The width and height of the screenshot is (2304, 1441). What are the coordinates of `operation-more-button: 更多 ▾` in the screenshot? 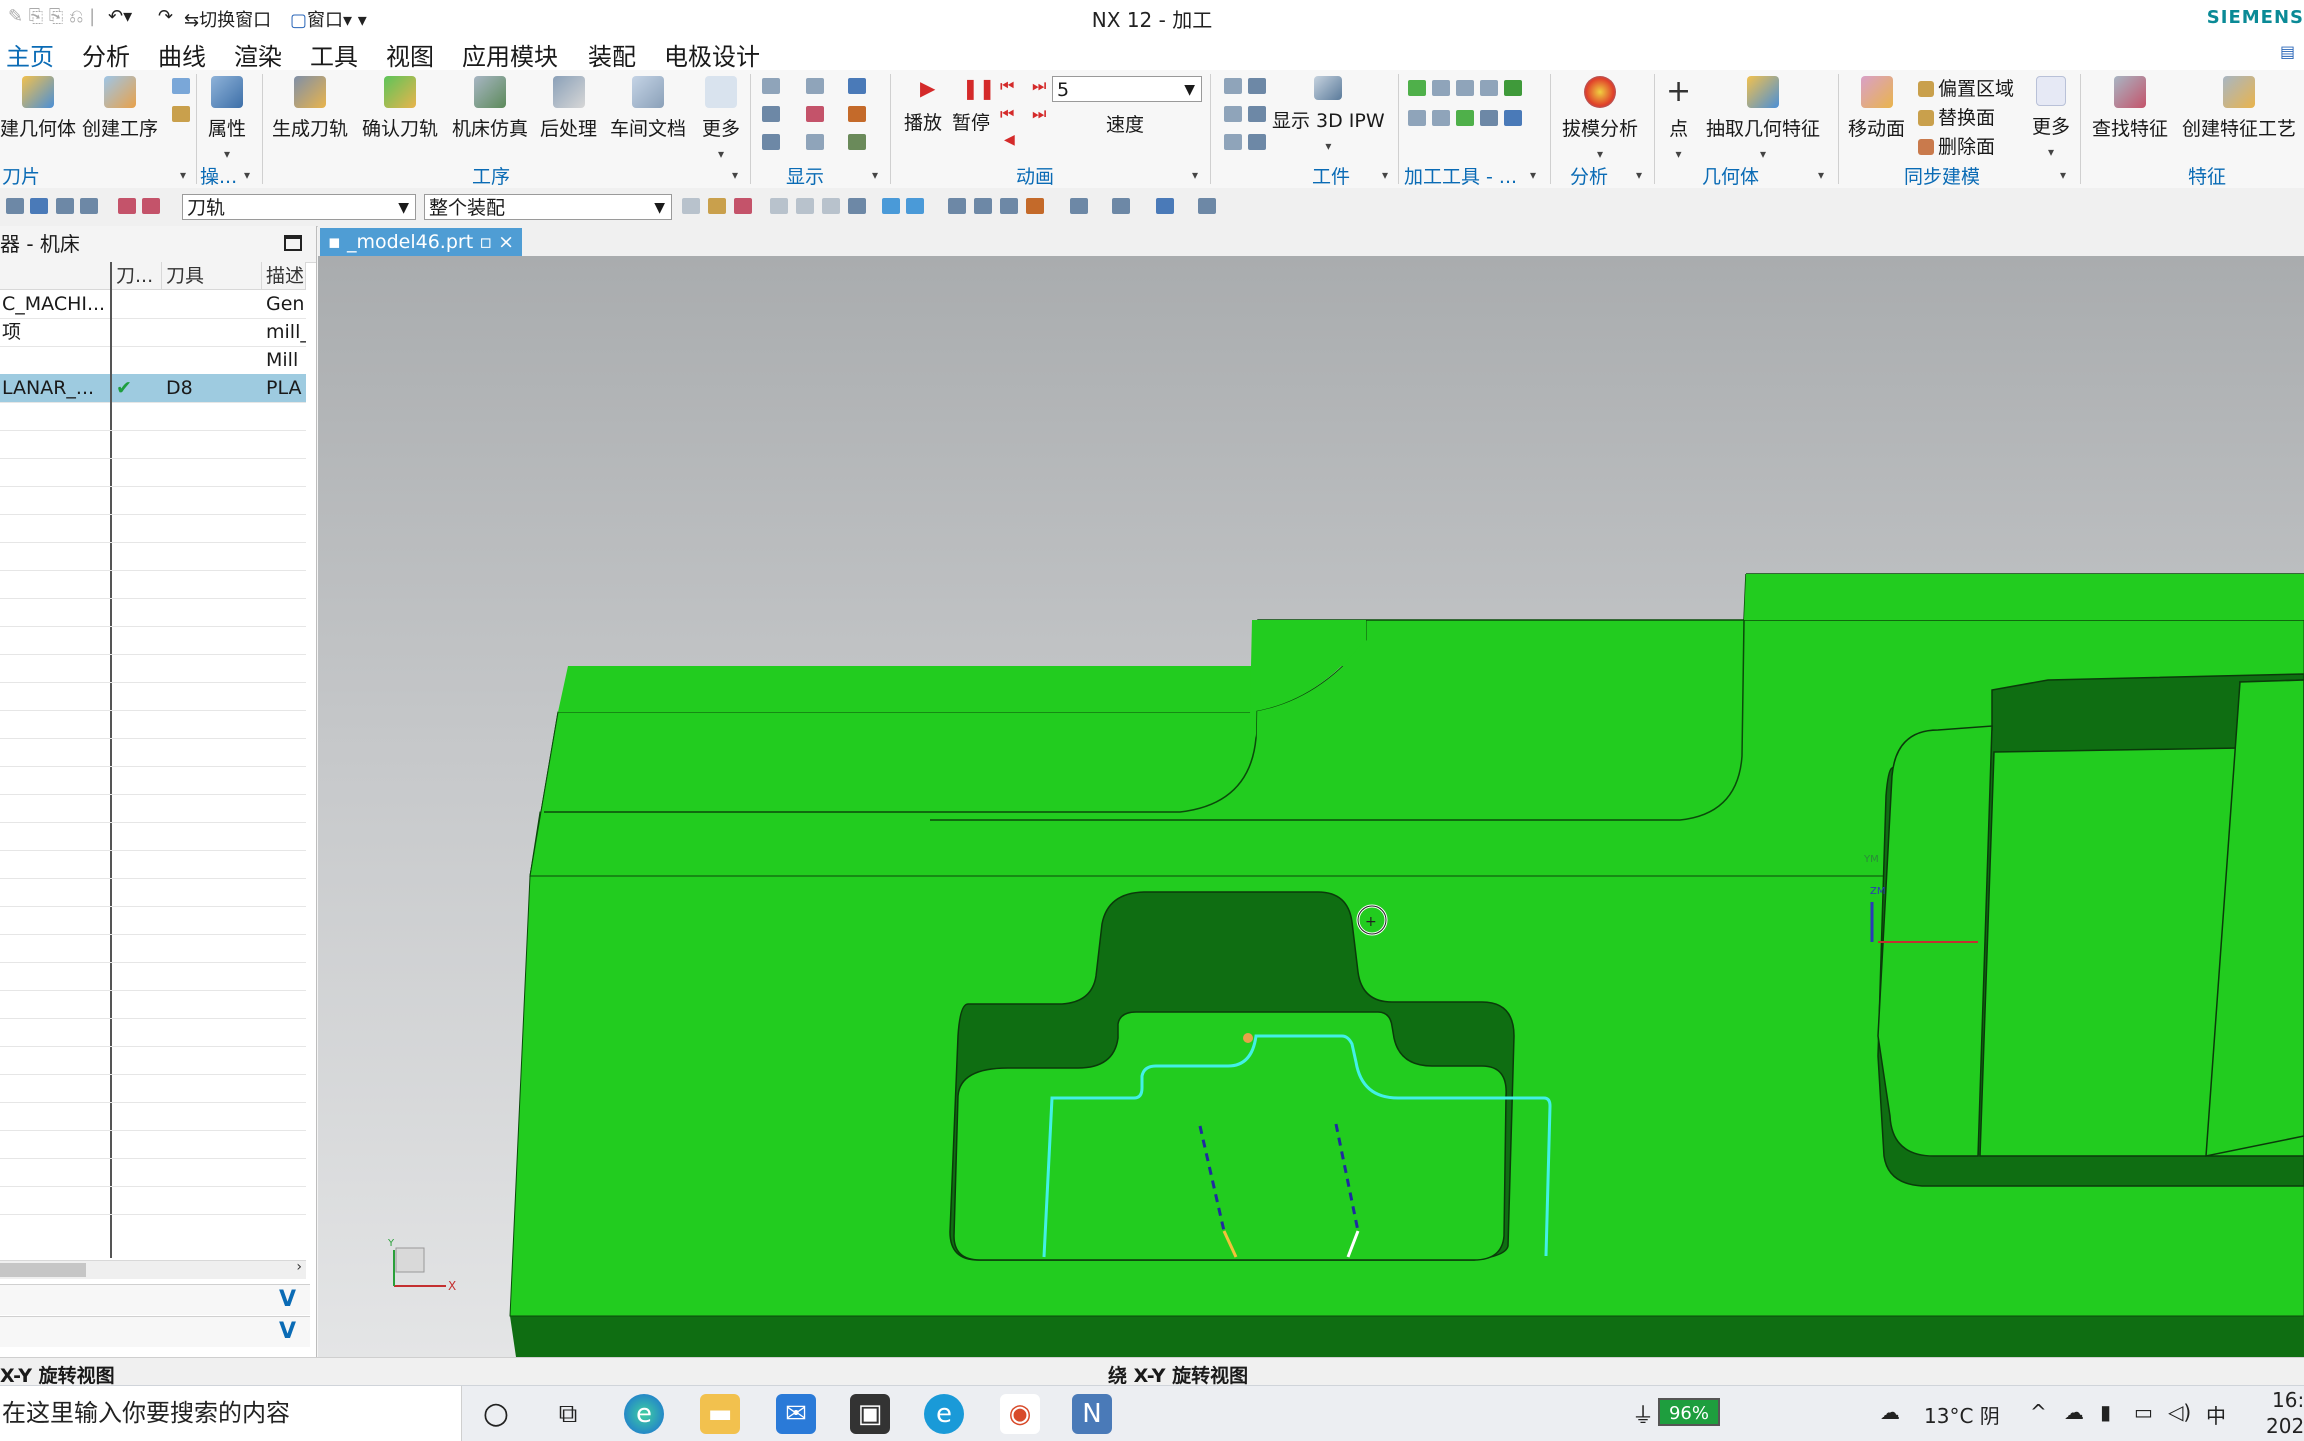 It's located at (721, 119).